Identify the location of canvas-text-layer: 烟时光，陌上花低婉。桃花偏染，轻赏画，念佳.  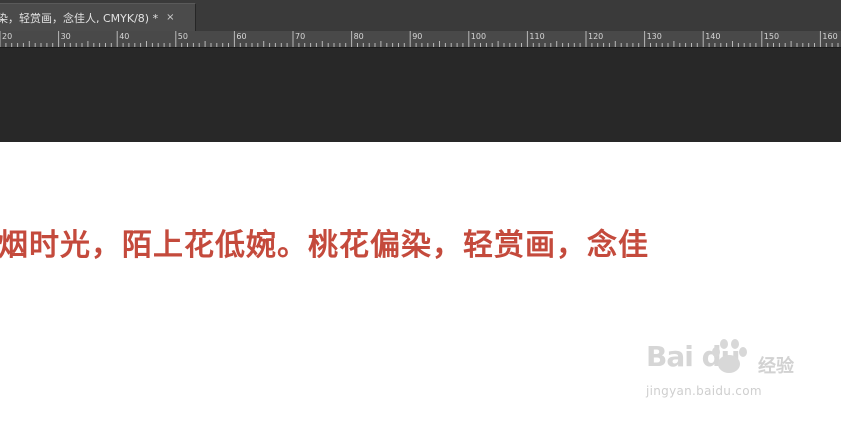
(324, 245).